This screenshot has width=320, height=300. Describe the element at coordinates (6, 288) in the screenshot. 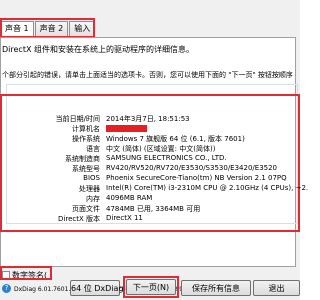

I see `help-icon: ?` at that location.